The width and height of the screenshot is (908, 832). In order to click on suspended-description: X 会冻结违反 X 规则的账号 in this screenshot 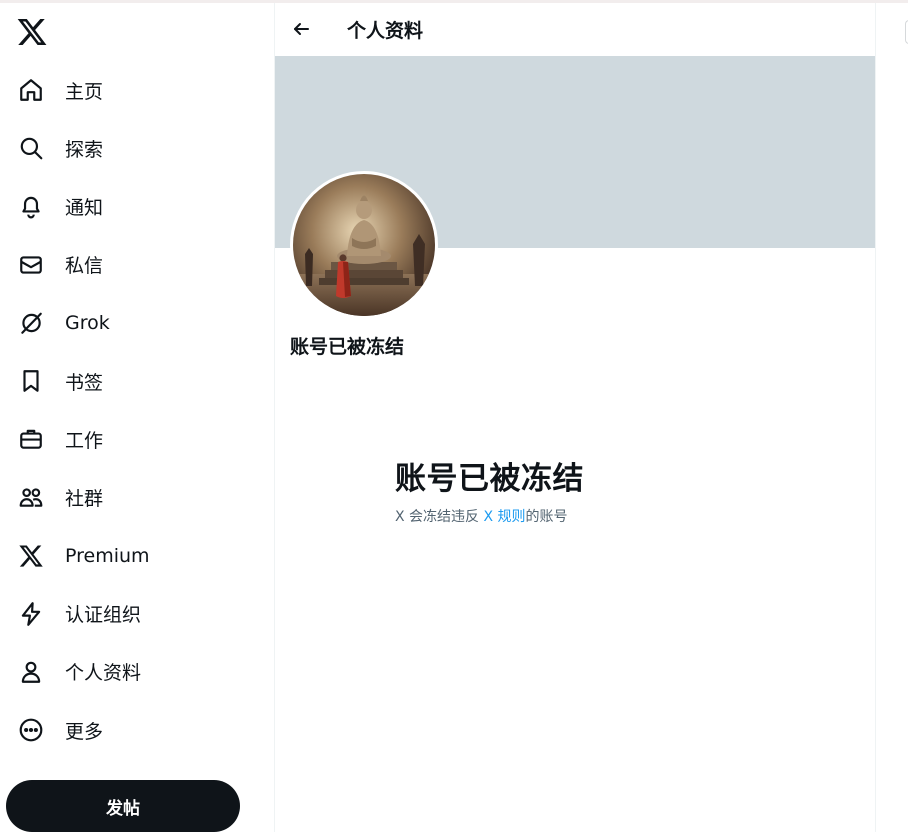, I will do `click(595, 516)`.